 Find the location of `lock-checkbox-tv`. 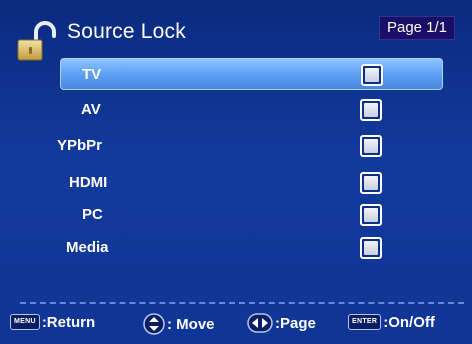

lock-checkbox-tv is located at coordinates (372, 75).